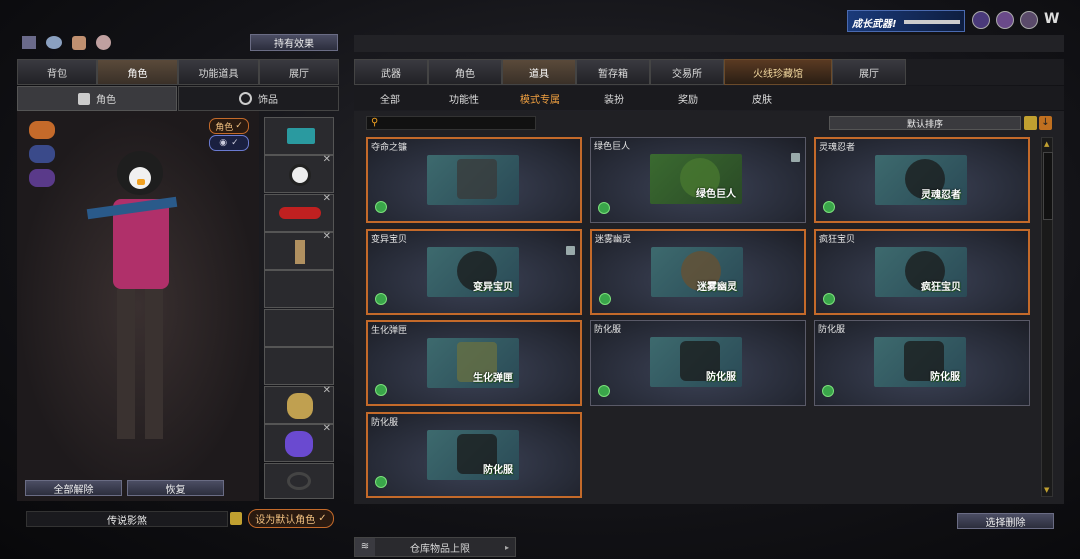 This screenshot has width=1080, height=559. Describe the element at coordinates (42, 154) in the screenshot. I see `blue-class-icon` at that location.